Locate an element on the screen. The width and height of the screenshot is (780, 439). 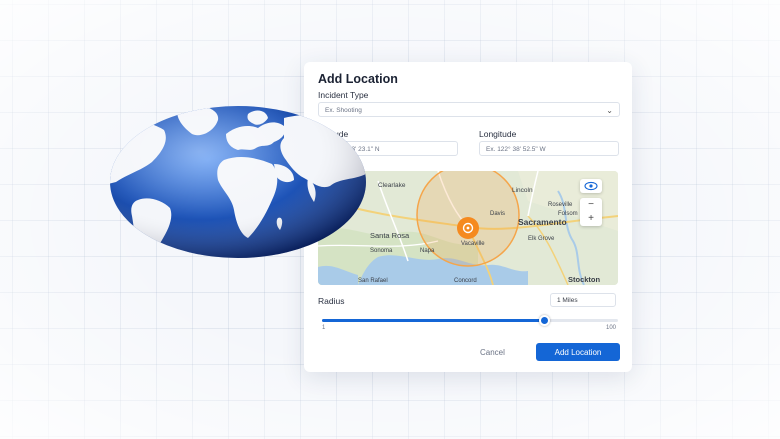
chevron-down-icon: ⌄ is located at coordinates (609, 110).